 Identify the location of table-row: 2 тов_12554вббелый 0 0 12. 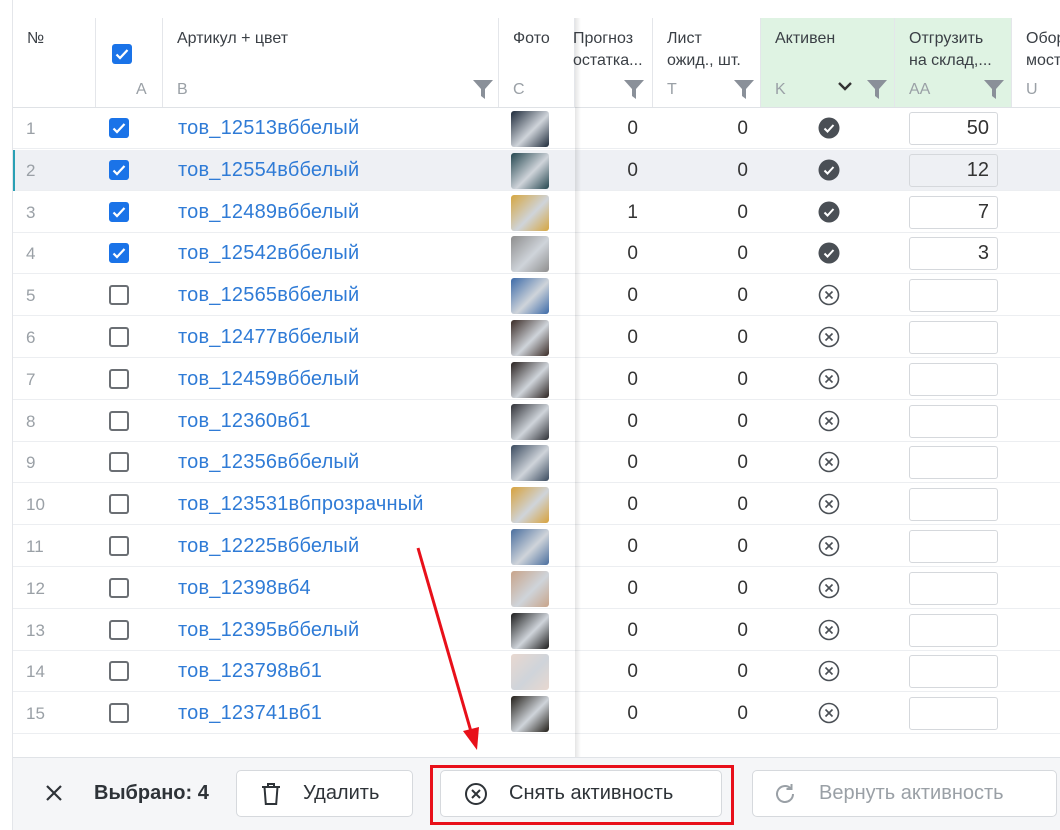
(536, 170).